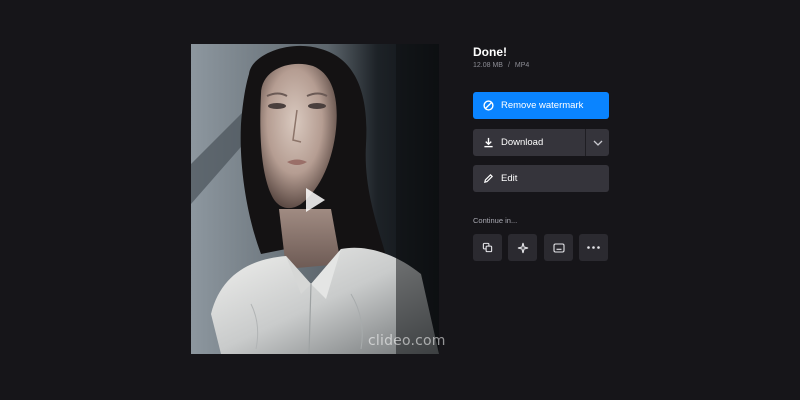 This screenshot has height=400, width=800. What do you see at coordinates (488, 143) in the screenshot?
I see `download-icon` at bounding box center [488, 143].